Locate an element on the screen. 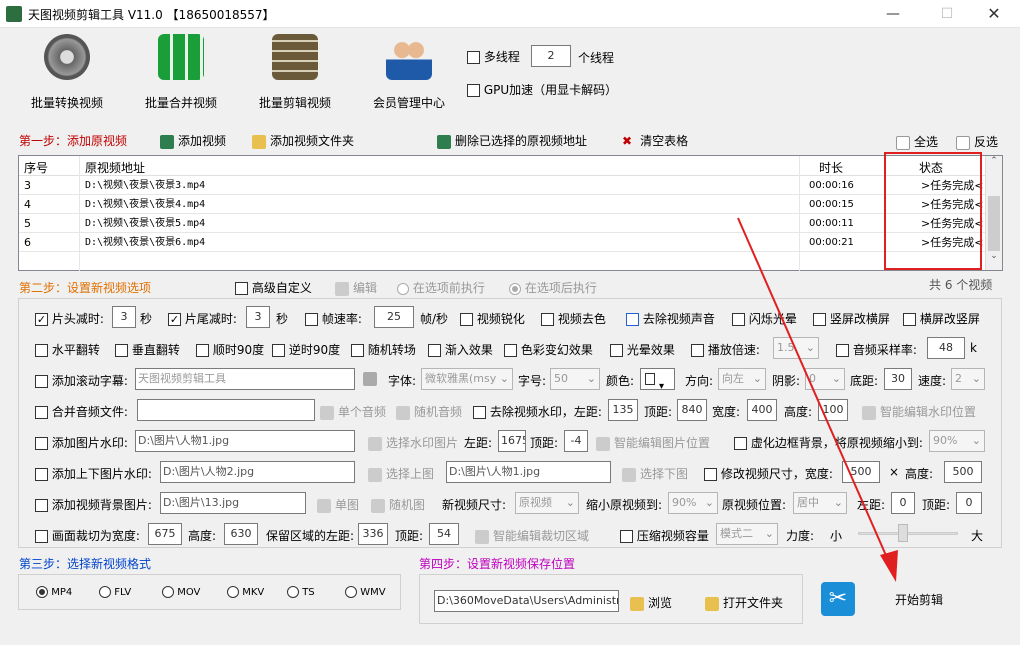 This screenshot has height=645, width=1020. compress-checkbox: 压缩视频容量 is located at coordinates (664, 535).